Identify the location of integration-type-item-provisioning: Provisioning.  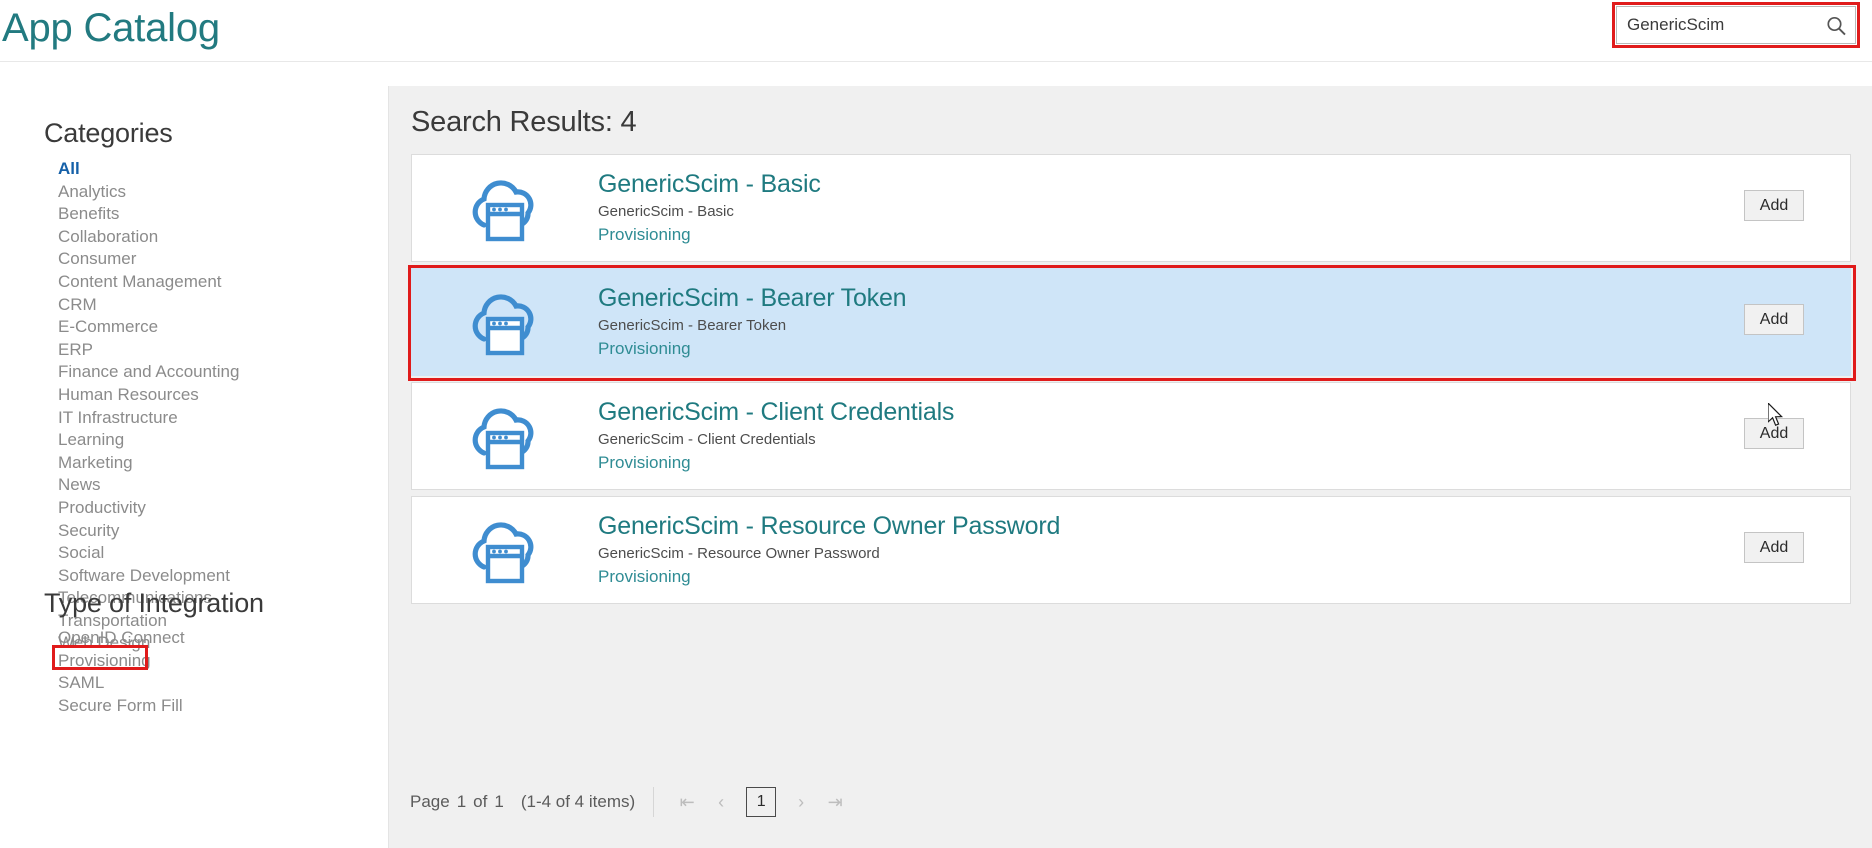
(109, 661).